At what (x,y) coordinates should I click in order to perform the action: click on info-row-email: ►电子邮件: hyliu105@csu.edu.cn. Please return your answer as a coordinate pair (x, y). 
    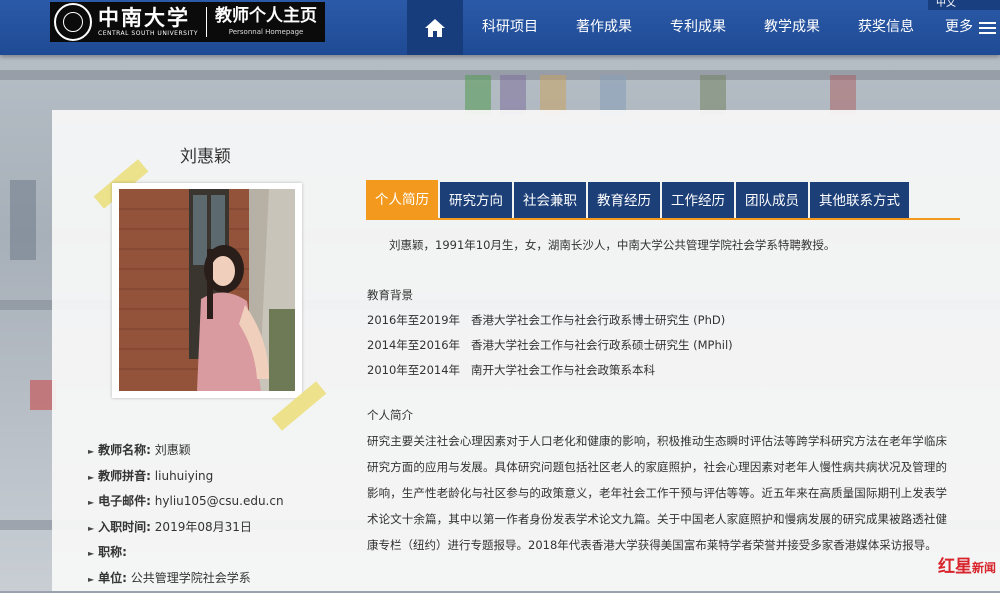
    Looking at the image, I should click on (186, 504).